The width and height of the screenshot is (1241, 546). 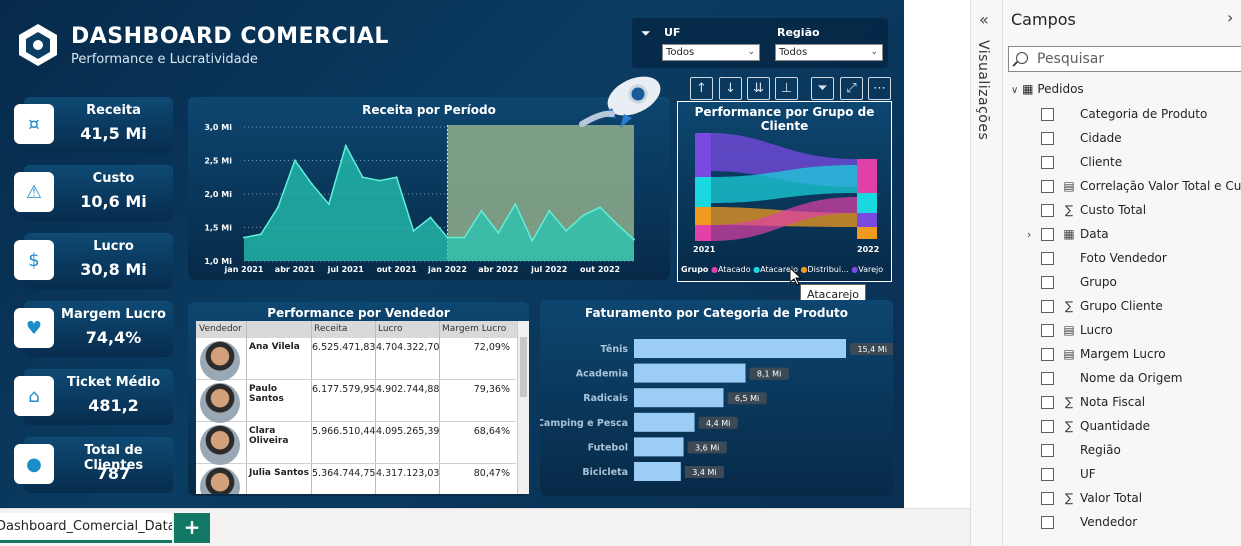 I want to click on field-item: Cliente, so click(x=1081, y=162).